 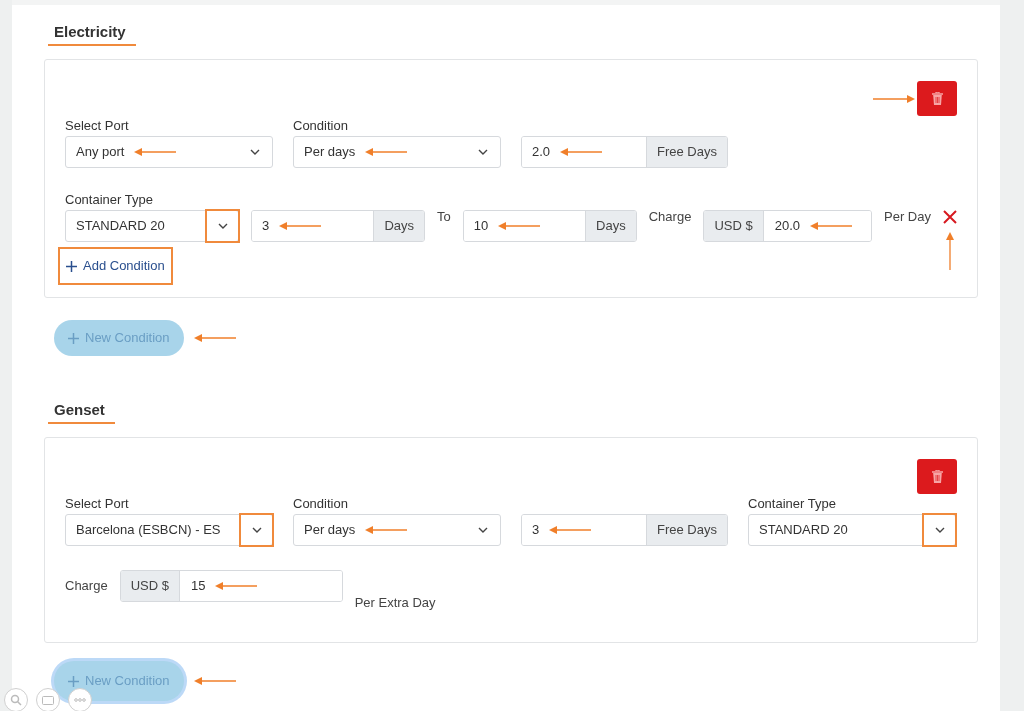 What do you see at coordinates (624, 152) in the screenshot?
I see `days-input-group: 2.0 Free Days` at bounding box center [624, 152].